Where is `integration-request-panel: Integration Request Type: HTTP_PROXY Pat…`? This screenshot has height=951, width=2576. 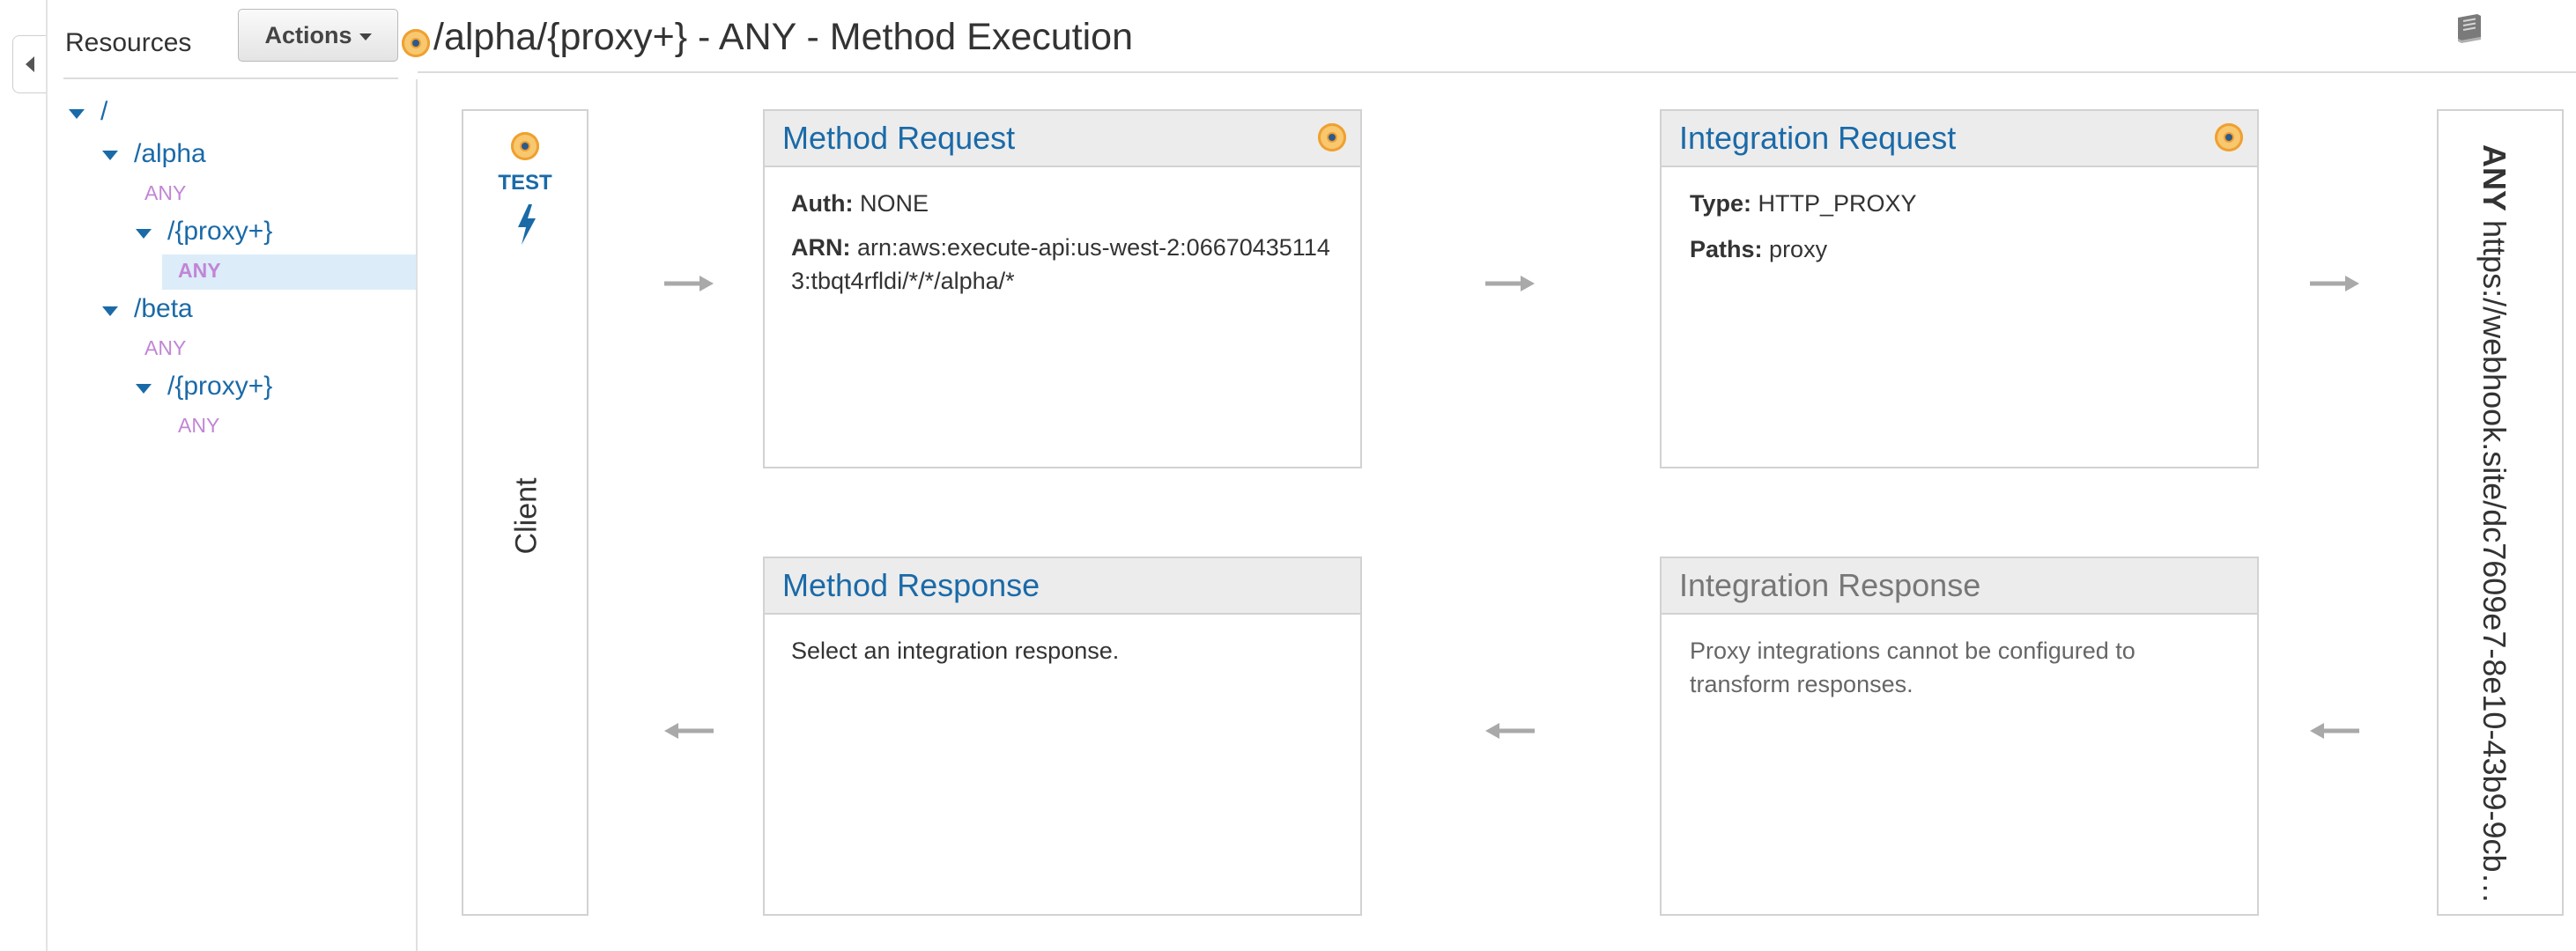
integration-request-panel: Integration Request Type: HTTP_PROXY Pat… is located at coordinates (1959, 288).